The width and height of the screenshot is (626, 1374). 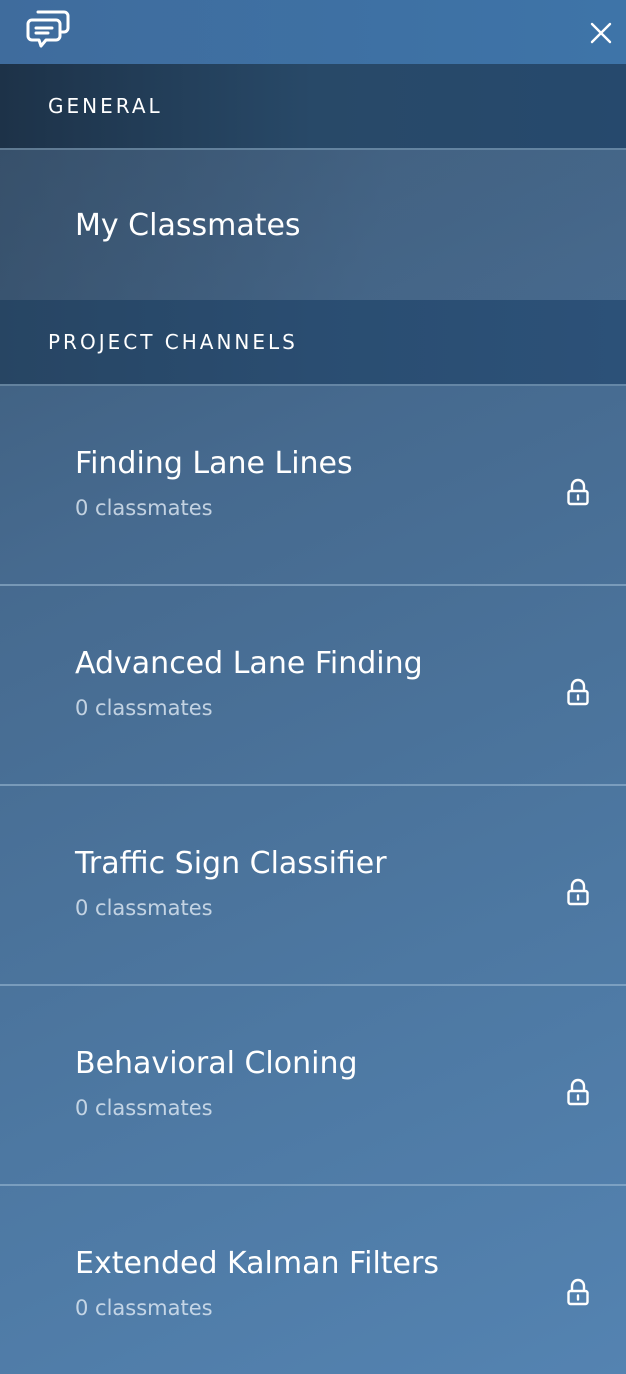 What do you see at coordinates (601, 33) in the screenshot?
I see `close-icon` at bounding box center [601, 33].